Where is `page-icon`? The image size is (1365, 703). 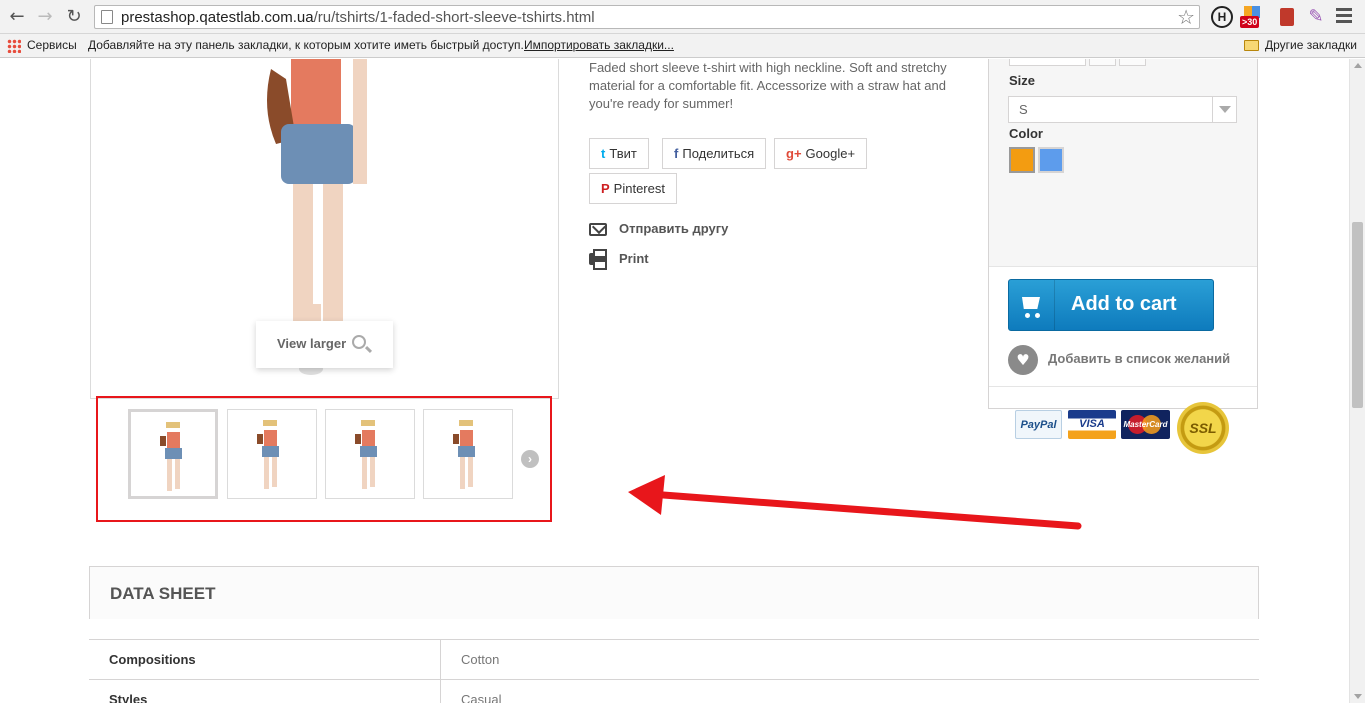
page-icon is located at coordinates (107, 17).